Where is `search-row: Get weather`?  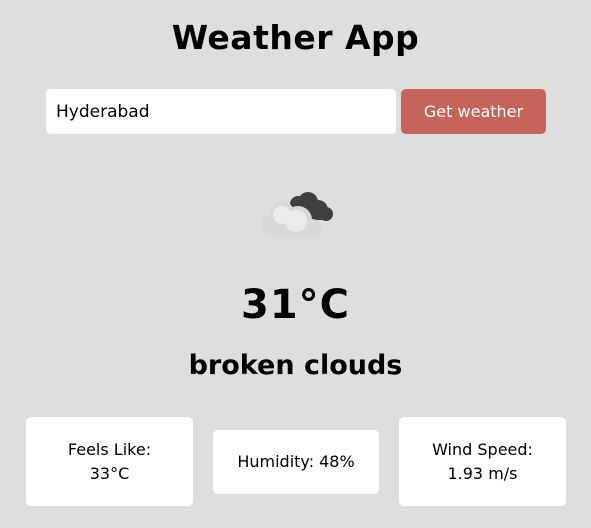
search-row: Get weather is located at coordinates (296, 111).